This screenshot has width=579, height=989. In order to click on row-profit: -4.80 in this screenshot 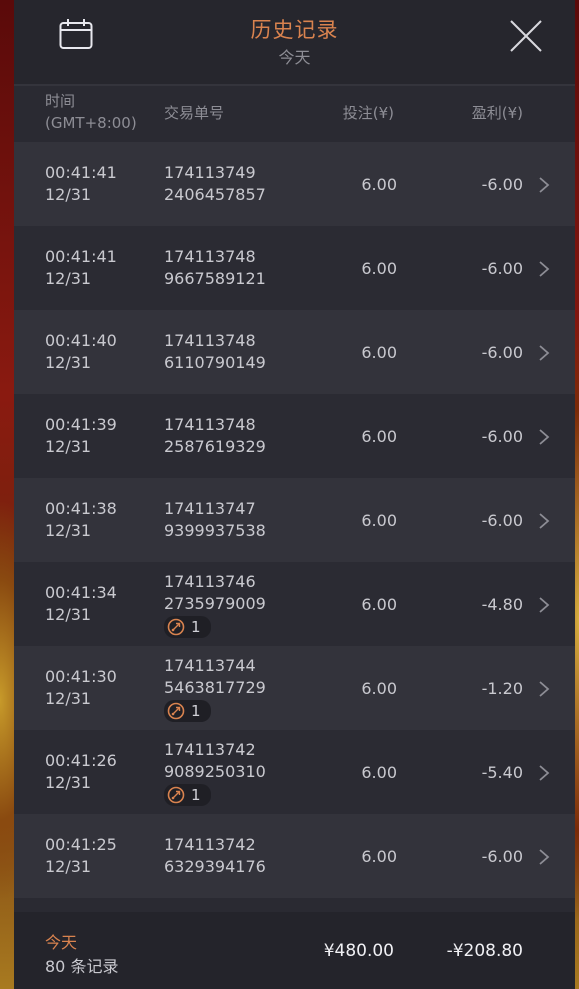, I will do `click(502, 604)`.